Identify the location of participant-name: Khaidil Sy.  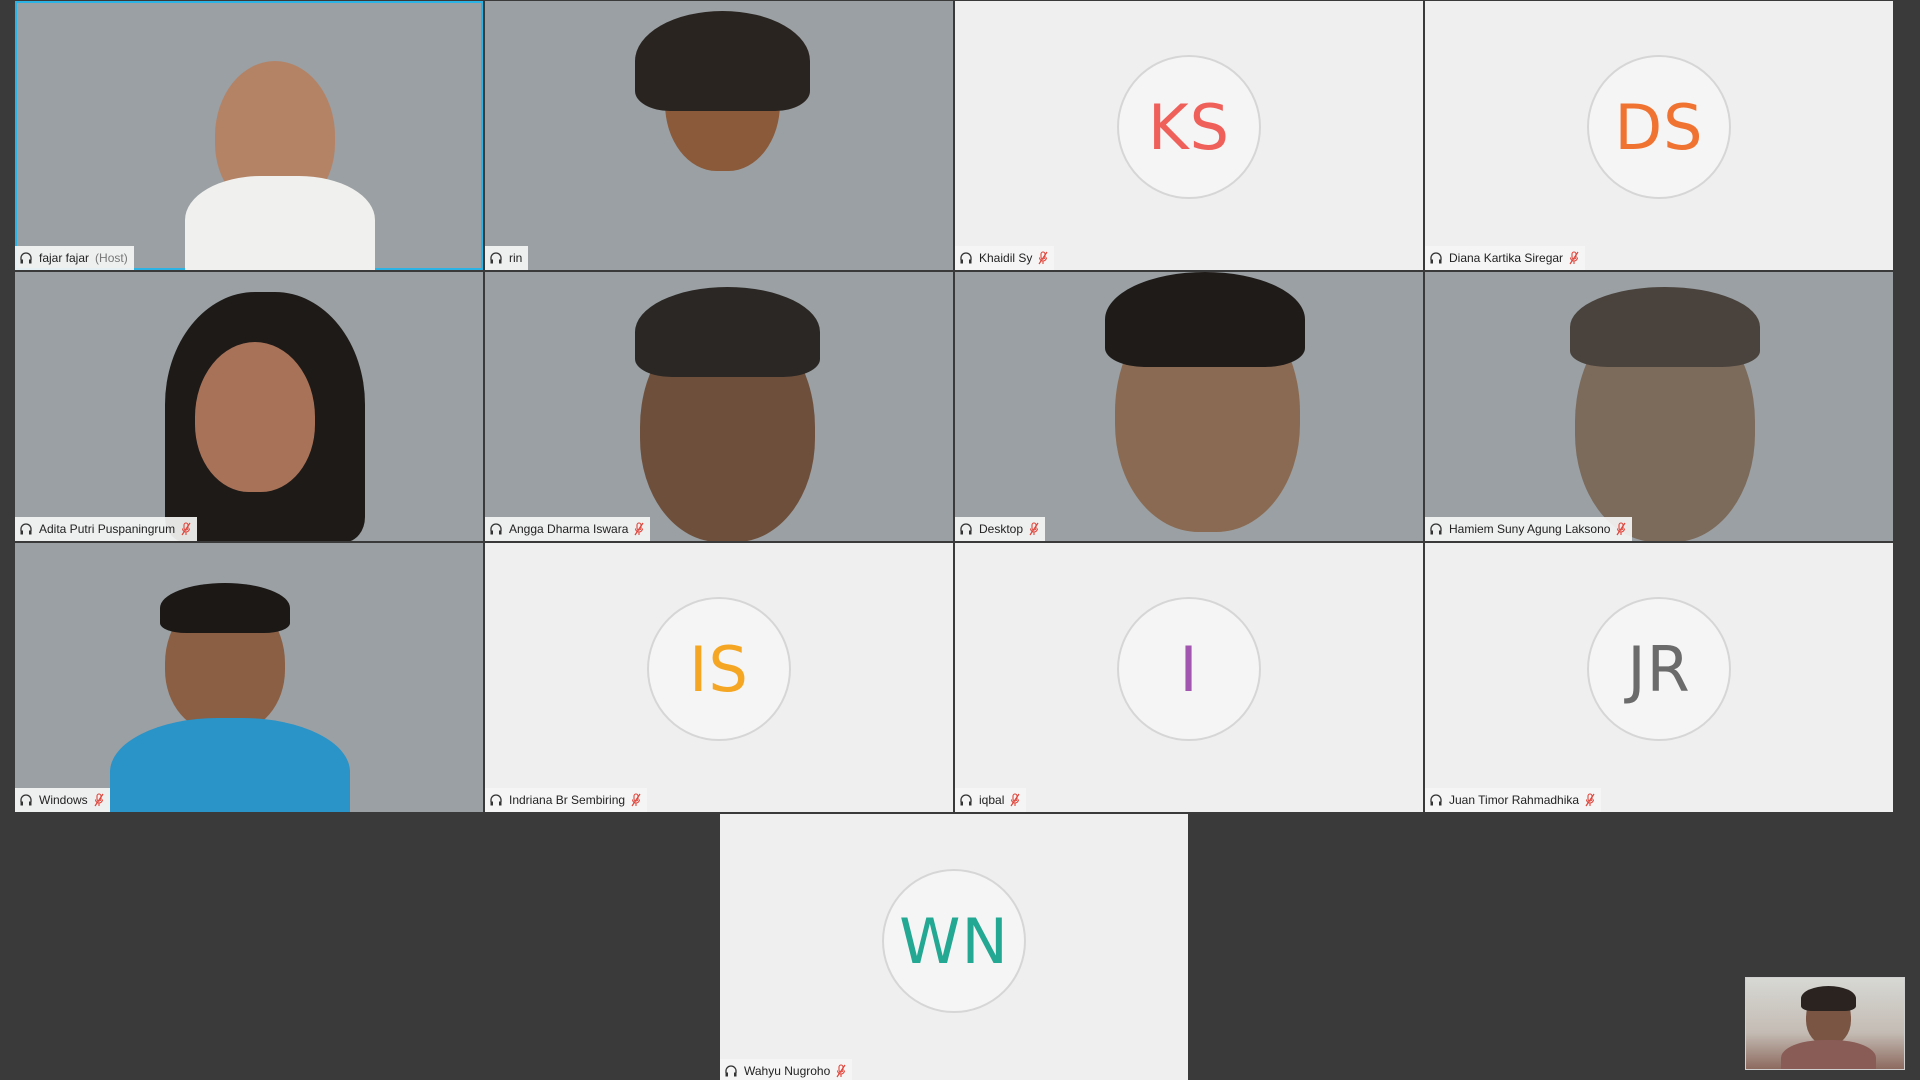
(1006, 258).